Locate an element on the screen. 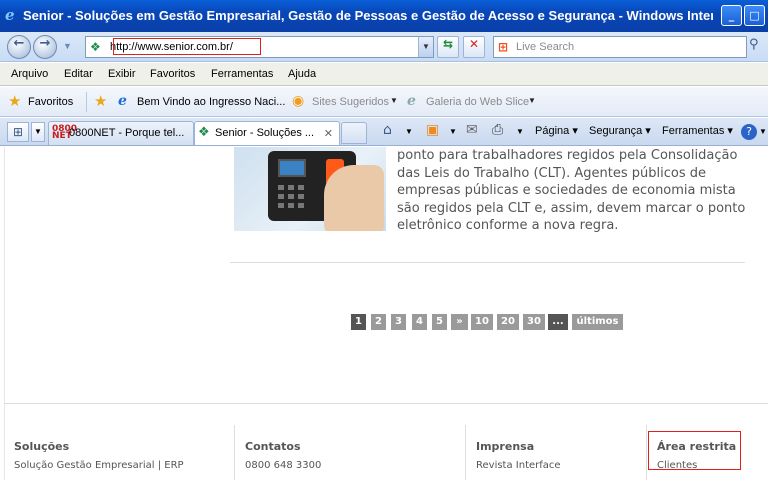  menu-ajuda: Ajuda is located at coordinates (302, 74).